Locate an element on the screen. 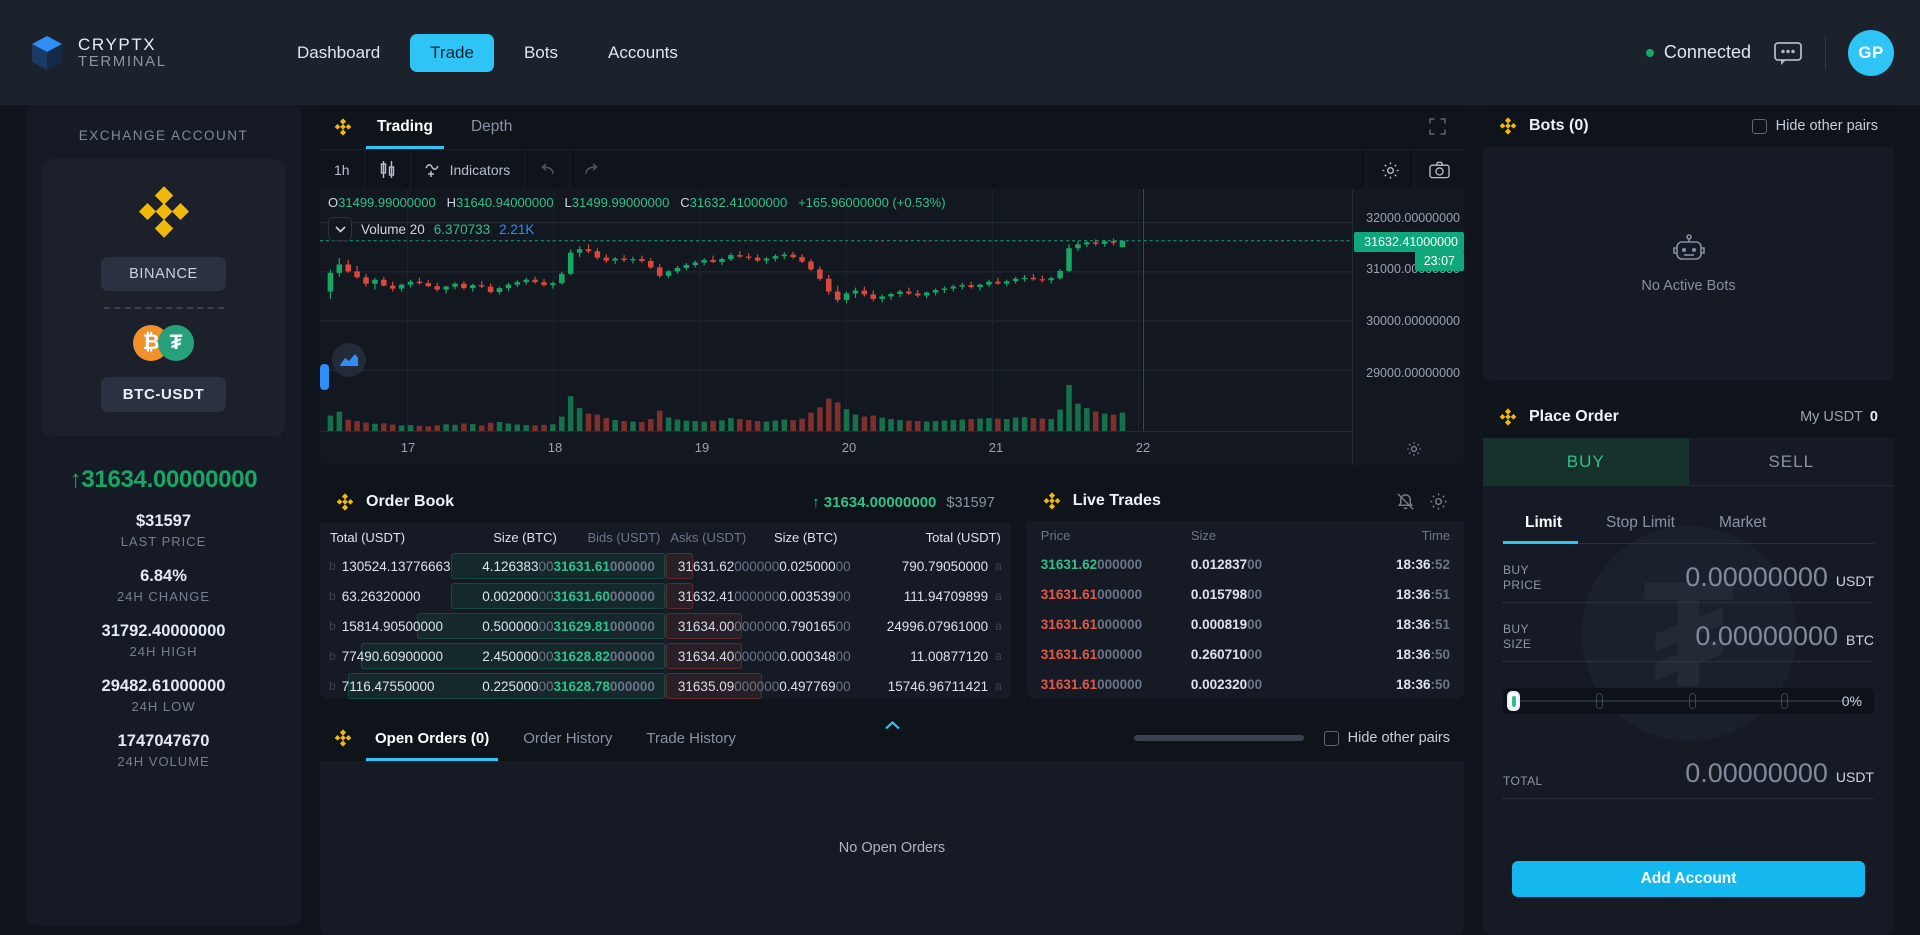 The width and height of the screenshot is (1920, 935). horizontal-scrollbar is located at coordinates (1218, 738).